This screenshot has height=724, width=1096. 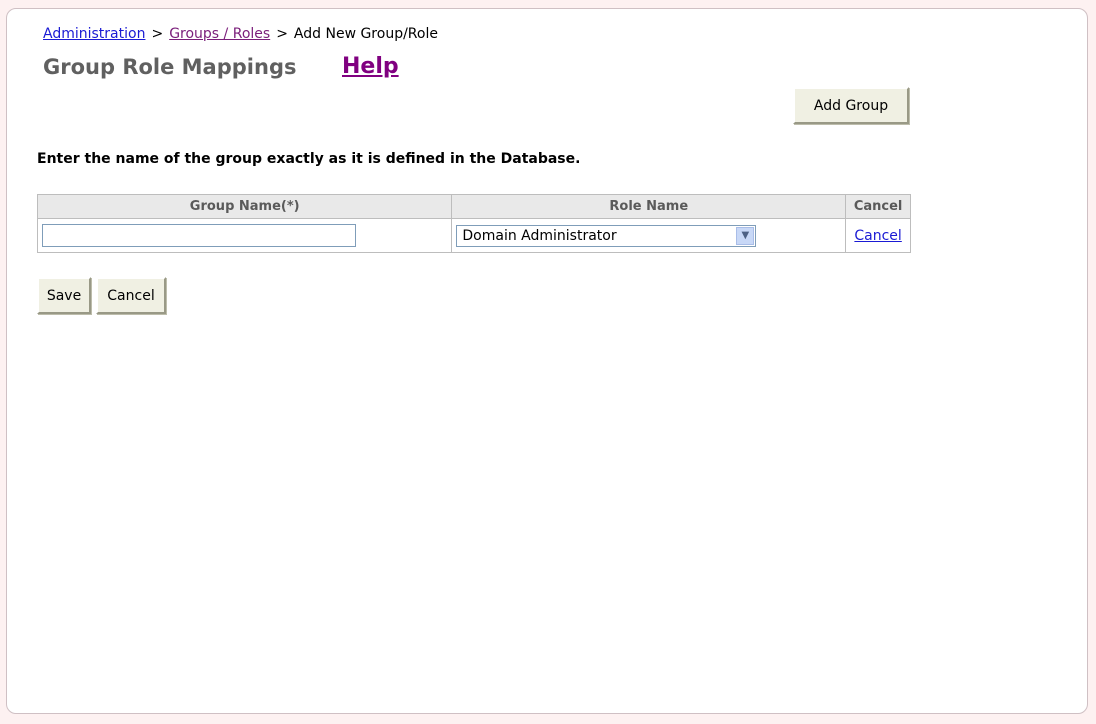 What do you see at coordinates (365, 34) in the screenshot?
I see `breadcrumb-current: Add New Group/Role` at bounding box center [365, 34].